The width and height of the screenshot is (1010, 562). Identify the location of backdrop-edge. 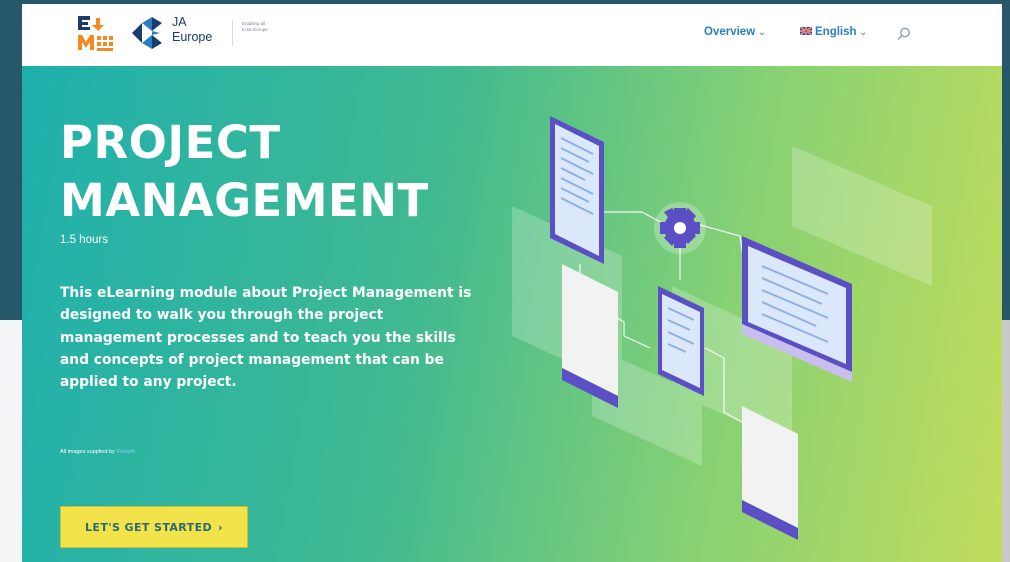
(1006, 441).